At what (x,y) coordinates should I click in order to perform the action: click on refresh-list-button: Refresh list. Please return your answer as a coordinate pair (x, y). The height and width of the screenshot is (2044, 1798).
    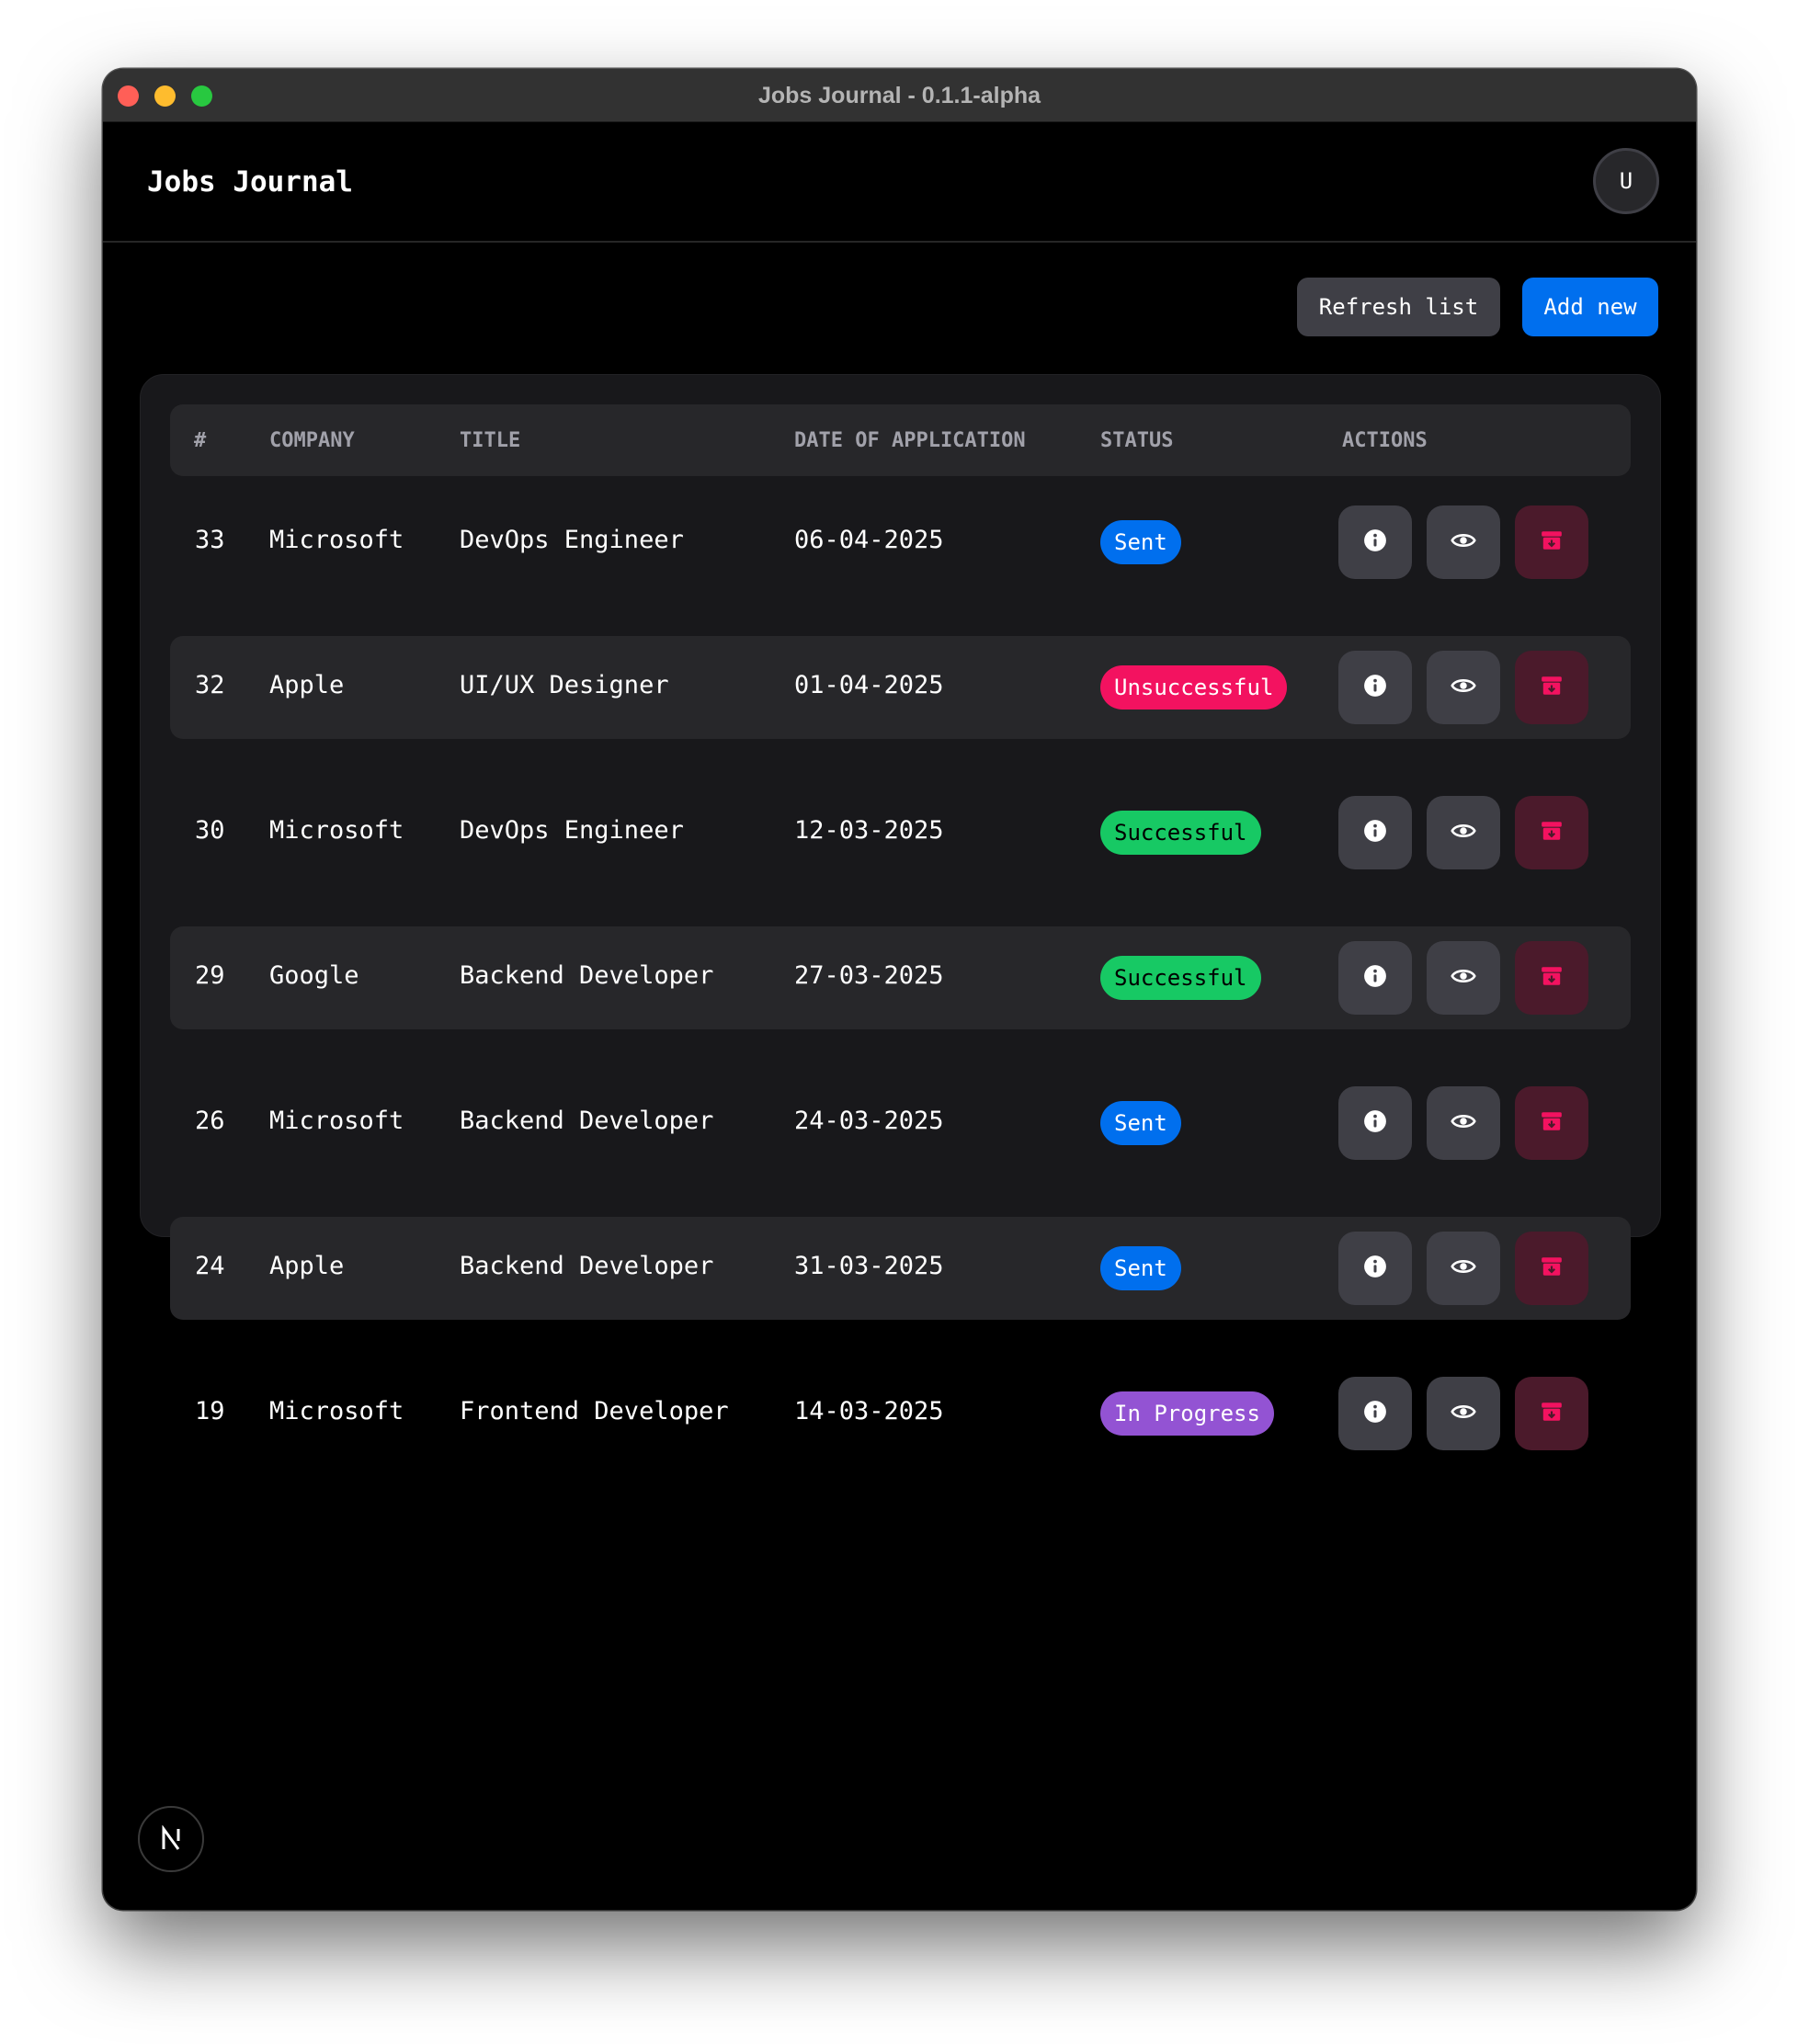
    Looking at the image, I should click on (1398, 307).